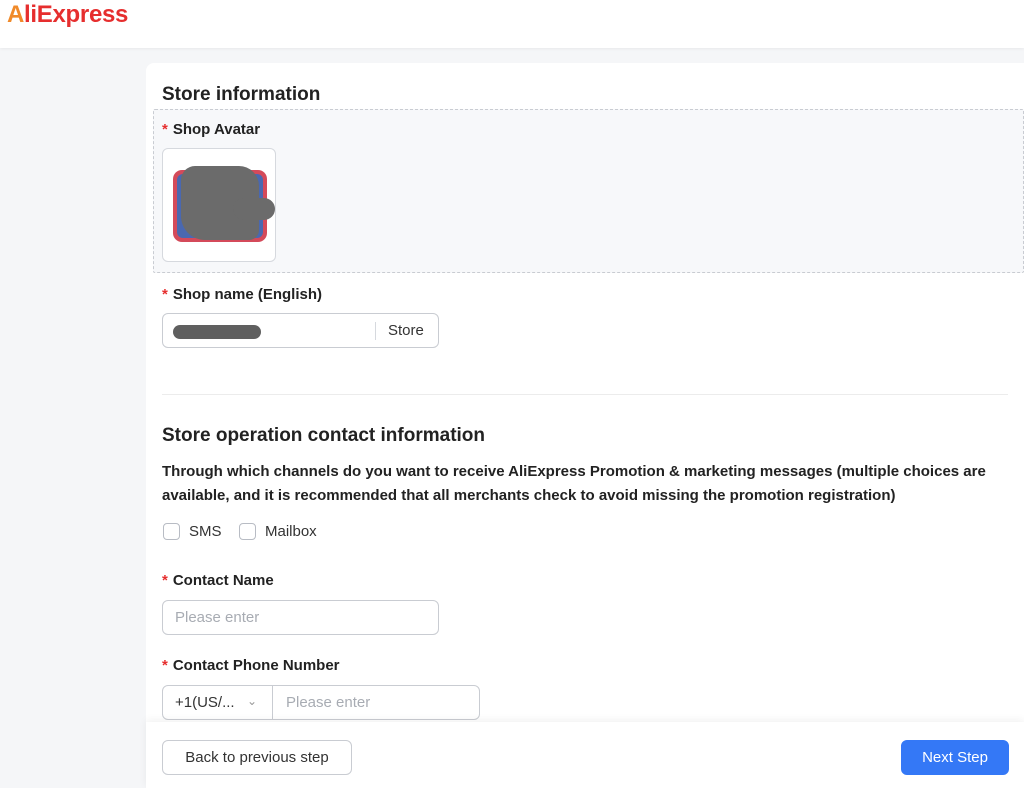 Image resolution: width=1024 pixels, height=788 pixels. What do you see at coordinates (257, 757) in the screenshot?
I see `back-button: Back to previous step` at bounding box center [257, 757].